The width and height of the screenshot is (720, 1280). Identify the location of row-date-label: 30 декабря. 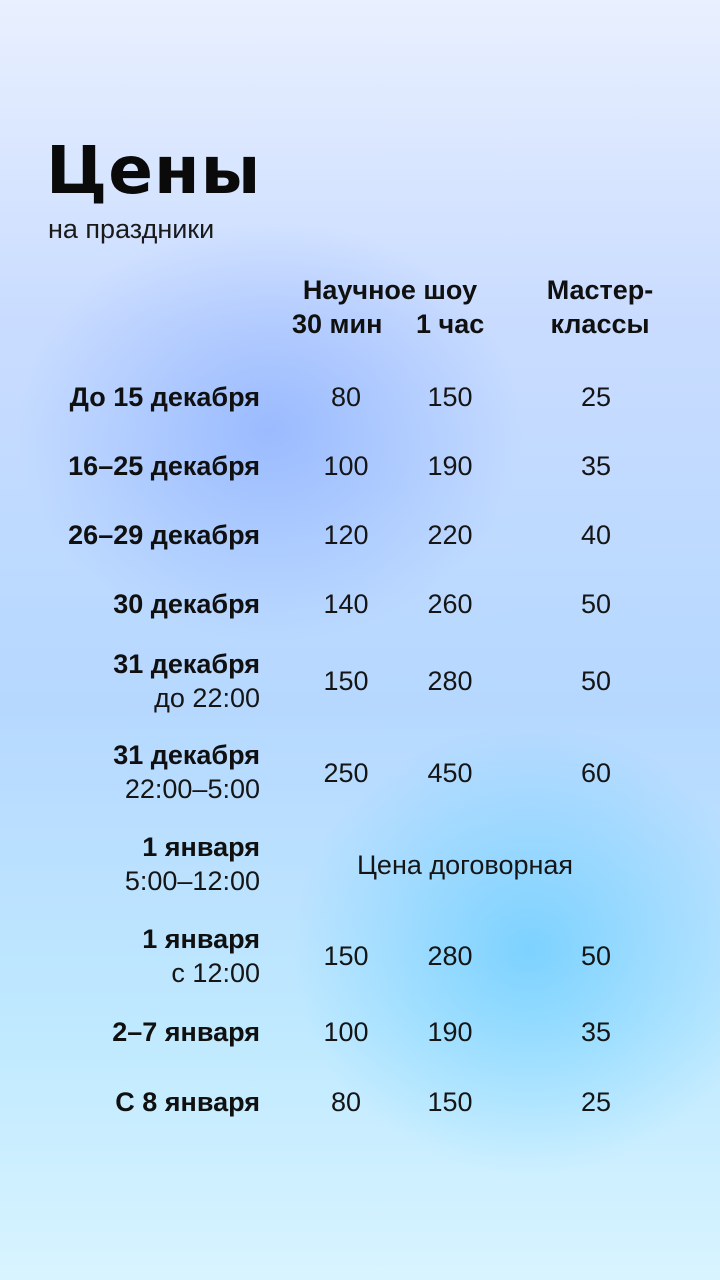
(186, 604).